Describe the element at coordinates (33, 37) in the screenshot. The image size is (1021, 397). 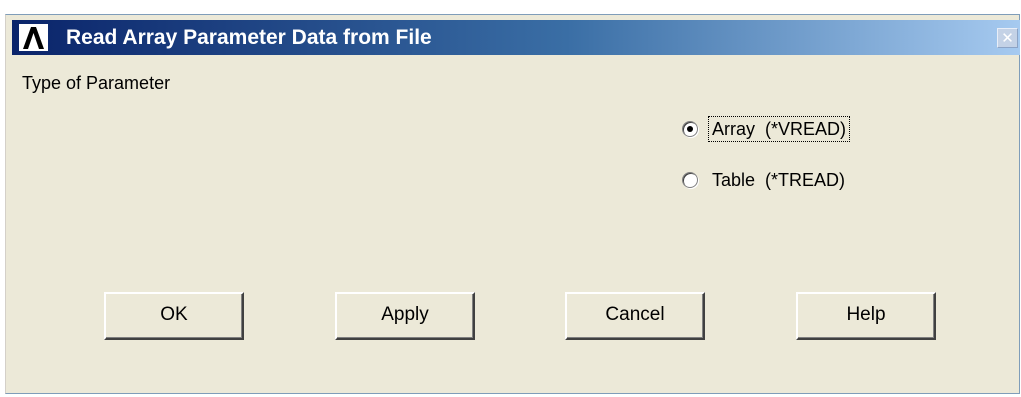
I see `ansys-logo-icon` at that location.